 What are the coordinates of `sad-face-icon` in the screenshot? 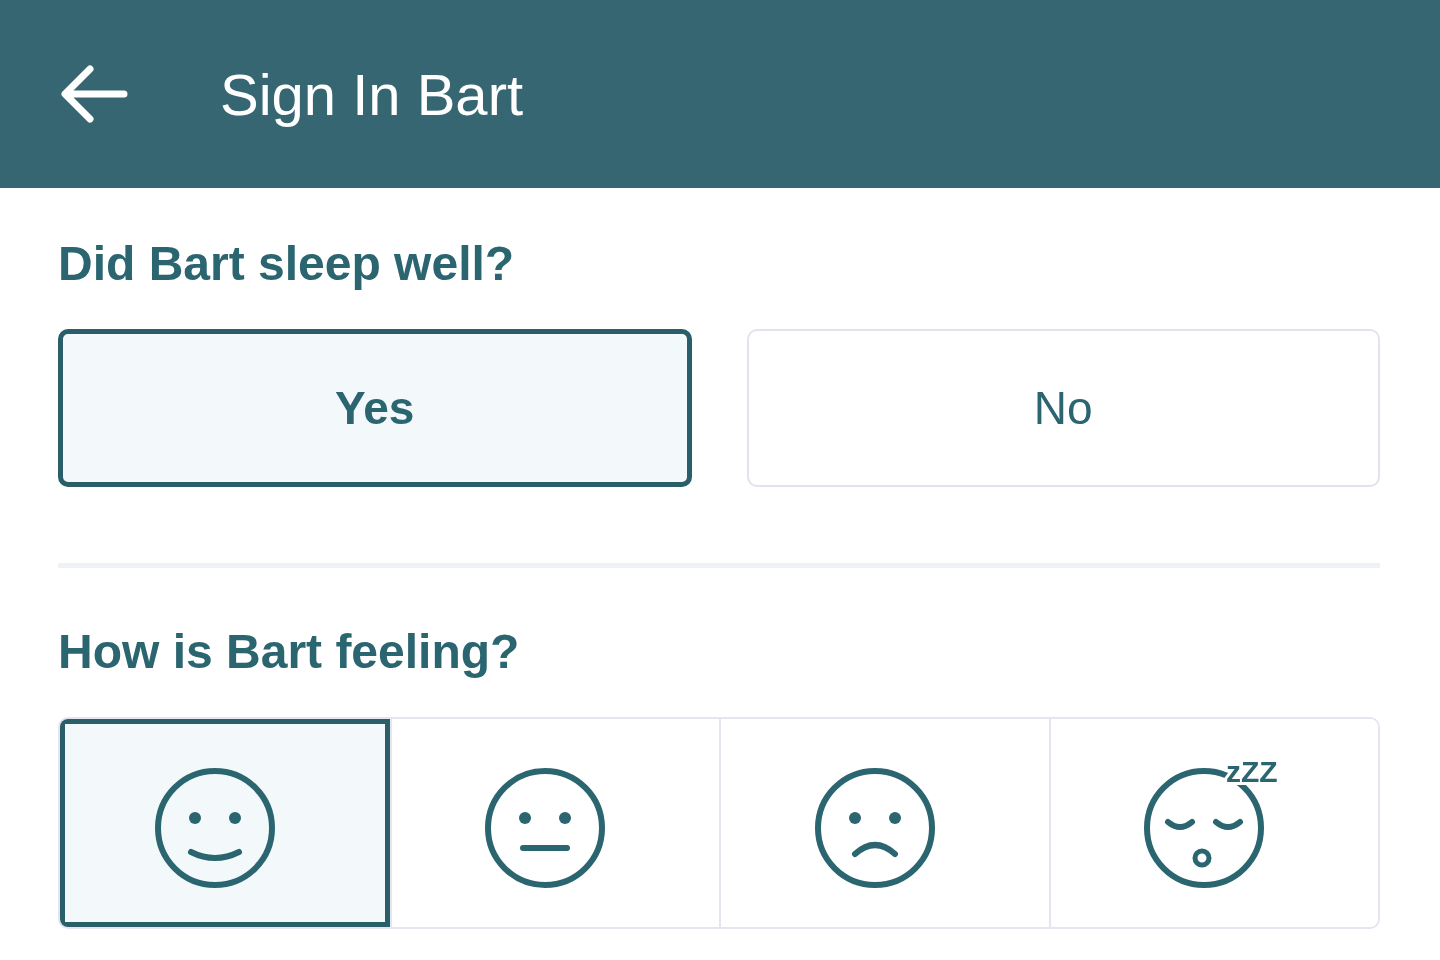 It's located at (874, 828).